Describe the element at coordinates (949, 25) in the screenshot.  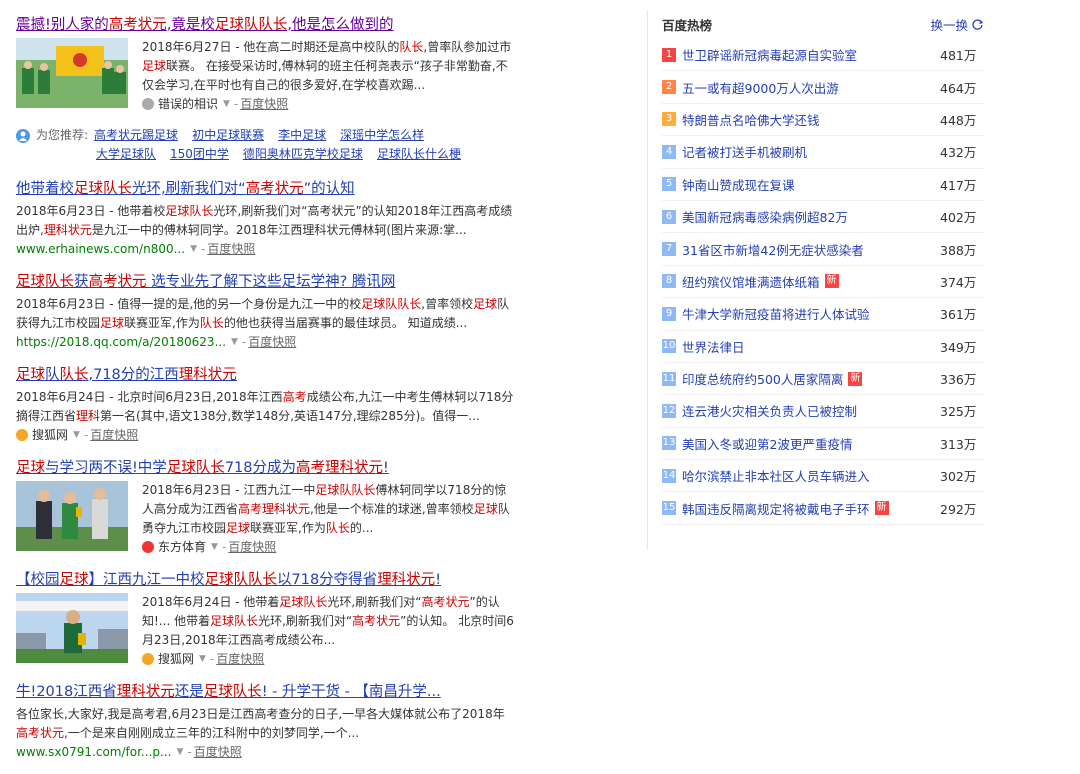
I see `refresh-label: 换一换` at that location.